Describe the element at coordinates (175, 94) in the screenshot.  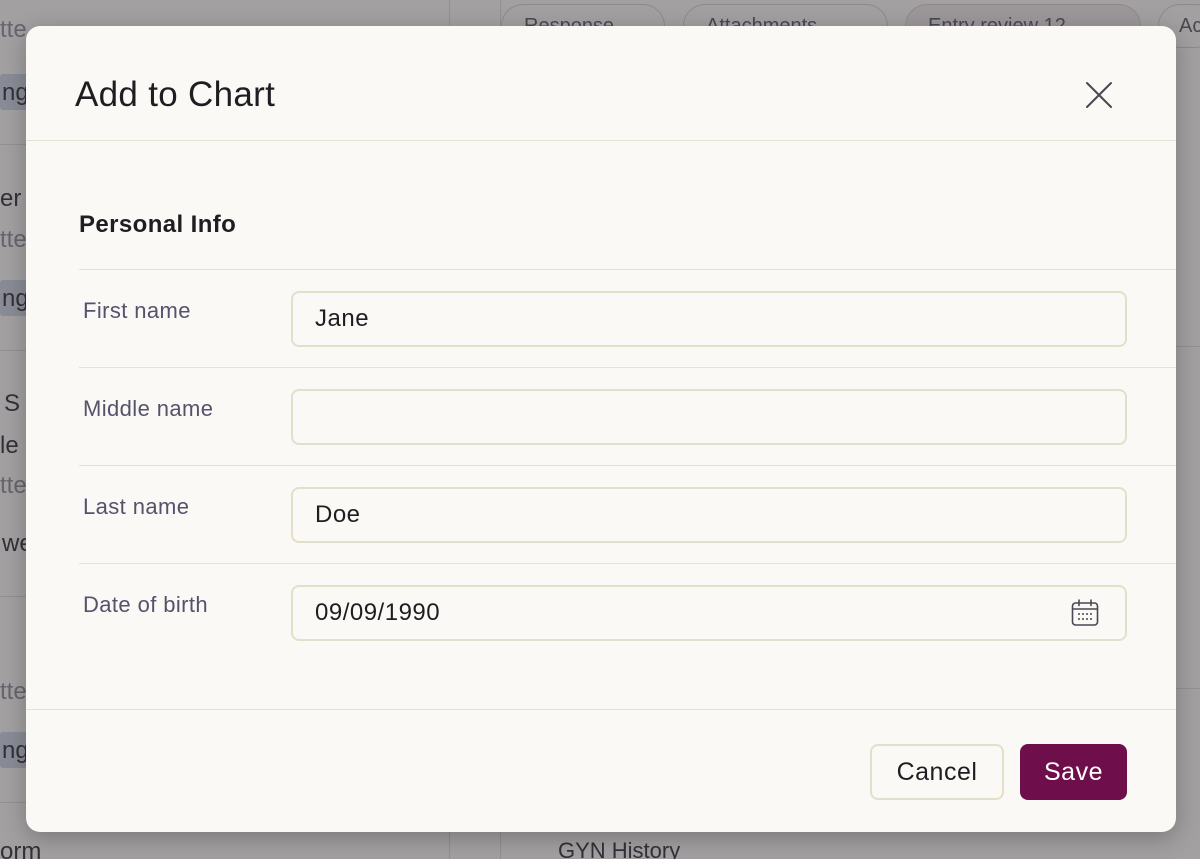
I see `dialog-title: Add to Chart` at that location.